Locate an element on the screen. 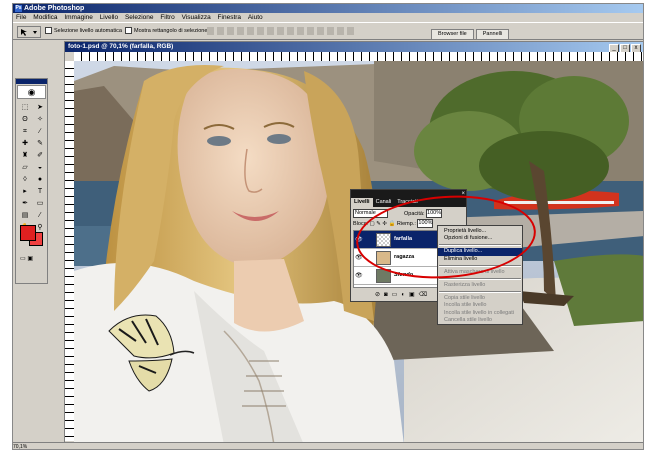 The height and width of the screenshot is (456, 652). layers-panel-footer: ⊘◙▭◐▣⌫ is located at coordinates (403, 294).